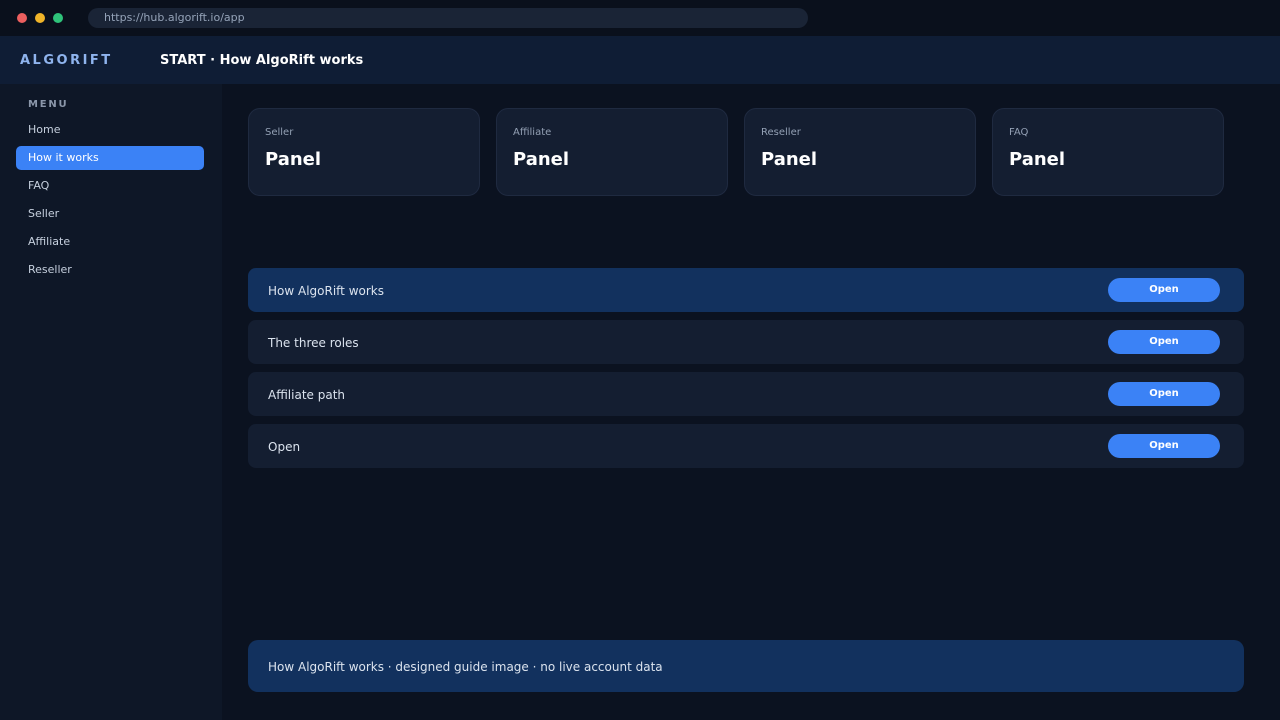  What do you see at coordinates (58, 18) in the screenshot?
I see `window-maximize-dot` at bounding box center [58, 18].